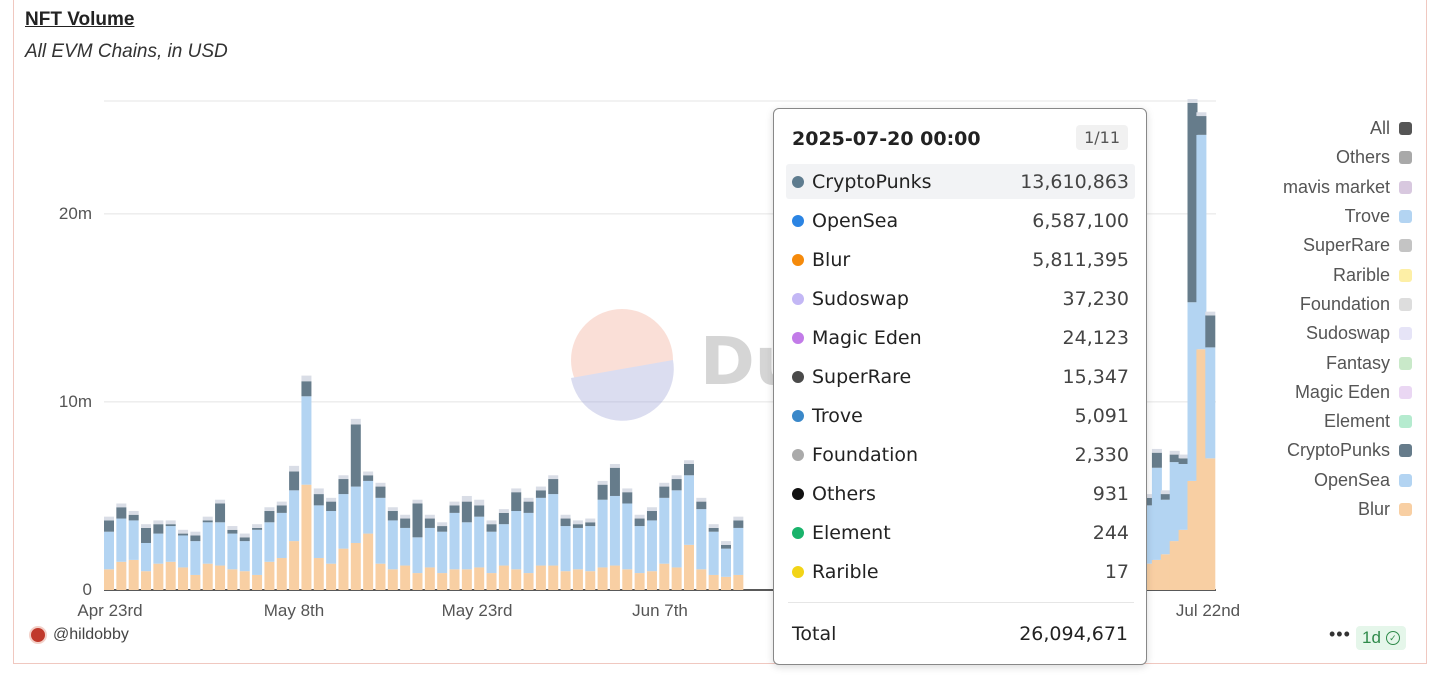  I want to click on author-handle: @hildobby, so click(91, 634).